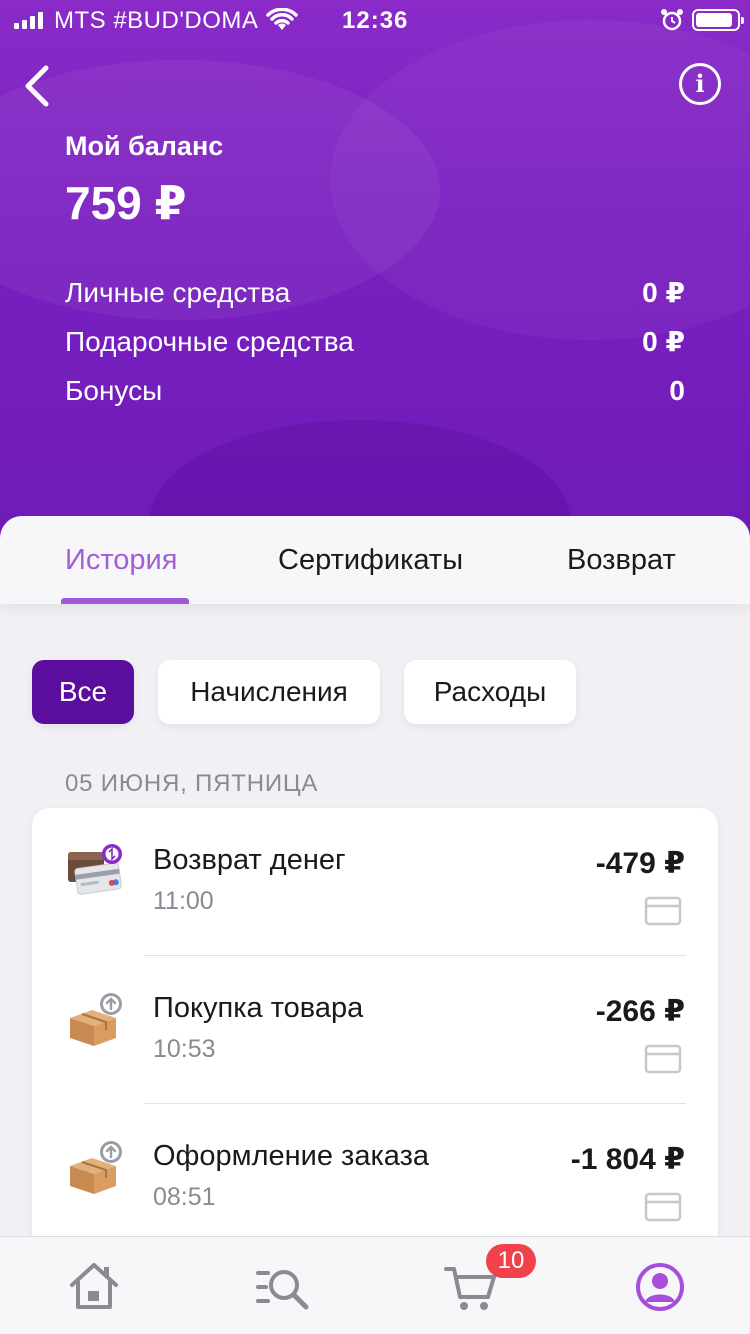 This screenshot has width=750, height=1334. I want to click on transaction-time: 10:53, so click(184, 1049).